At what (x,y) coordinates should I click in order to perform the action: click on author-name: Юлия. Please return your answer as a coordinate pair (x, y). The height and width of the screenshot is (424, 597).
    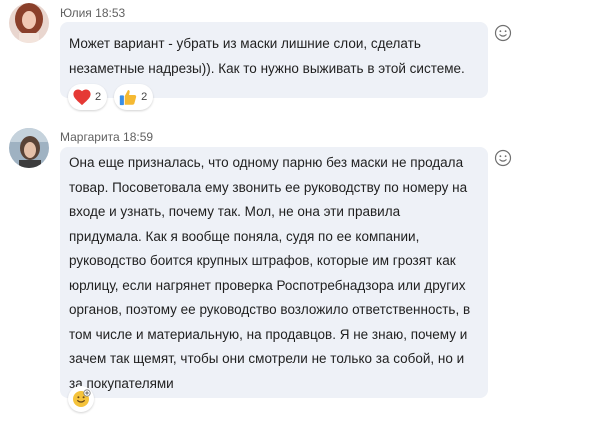
    Looking at the image, I should click on (76, 13).